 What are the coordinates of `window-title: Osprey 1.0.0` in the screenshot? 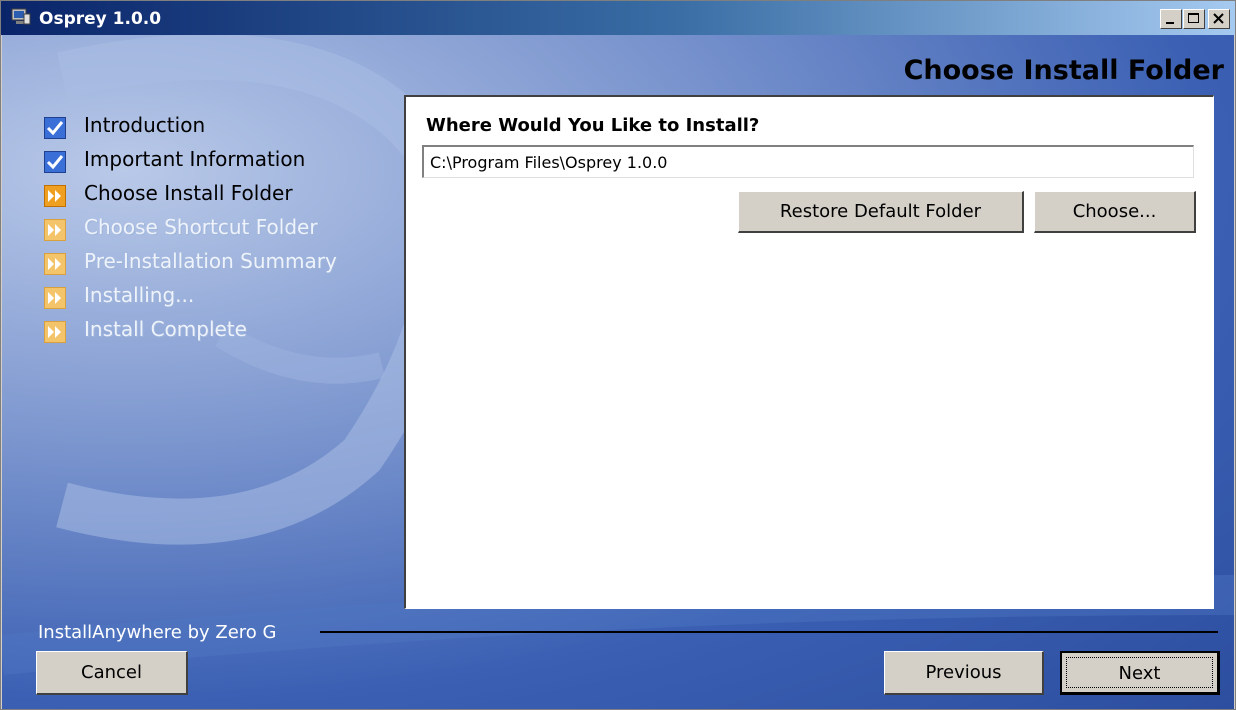 It's located at (100, 19).